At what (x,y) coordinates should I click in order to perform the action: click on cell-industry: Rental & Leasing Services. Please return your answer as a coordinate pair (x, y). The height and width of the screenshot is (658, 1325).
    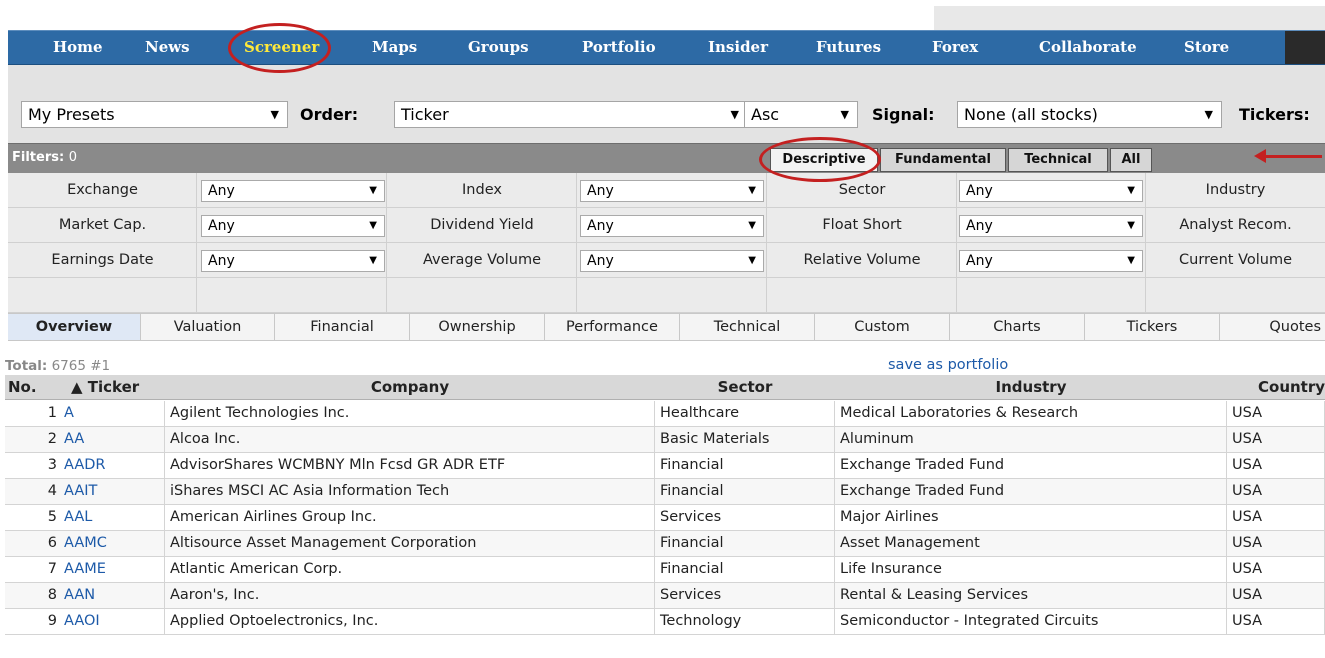
    Looking at the image, I should click on (1031, 595).